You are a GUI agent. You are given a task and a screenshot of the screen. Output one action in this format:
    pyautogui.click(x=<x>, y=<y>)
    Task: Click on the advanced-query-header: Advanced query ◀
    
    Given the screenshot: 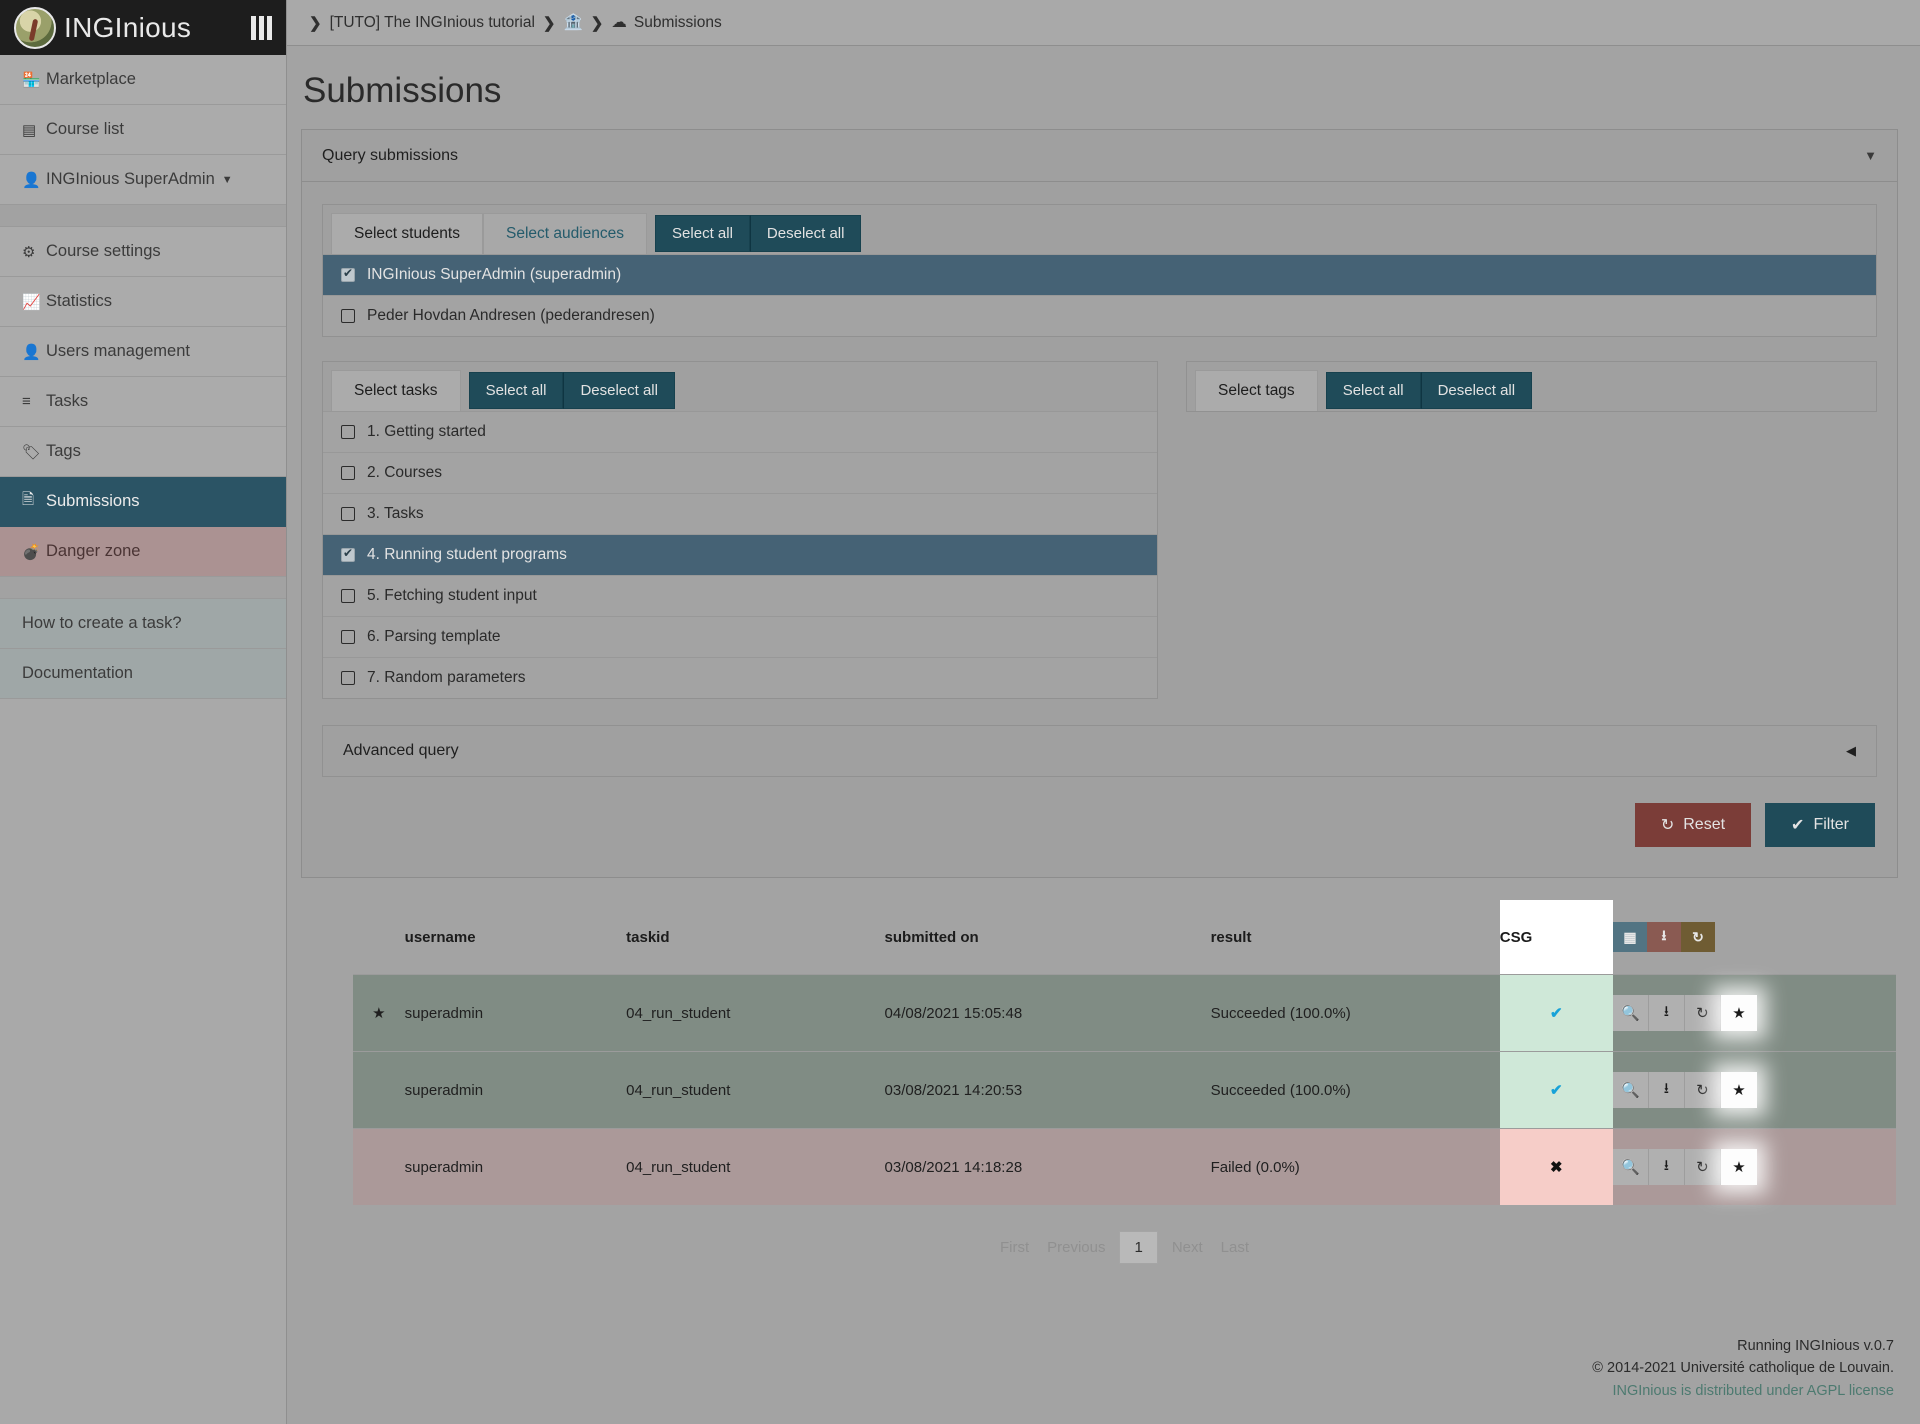 What is the action you would take?
    pyautogui.click(x=1099, y=751)
    